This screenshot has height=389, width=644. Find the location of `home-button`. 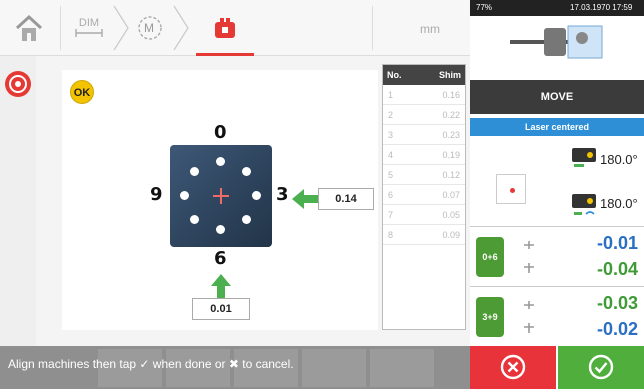

home-button is located at coordinates (29, 28).